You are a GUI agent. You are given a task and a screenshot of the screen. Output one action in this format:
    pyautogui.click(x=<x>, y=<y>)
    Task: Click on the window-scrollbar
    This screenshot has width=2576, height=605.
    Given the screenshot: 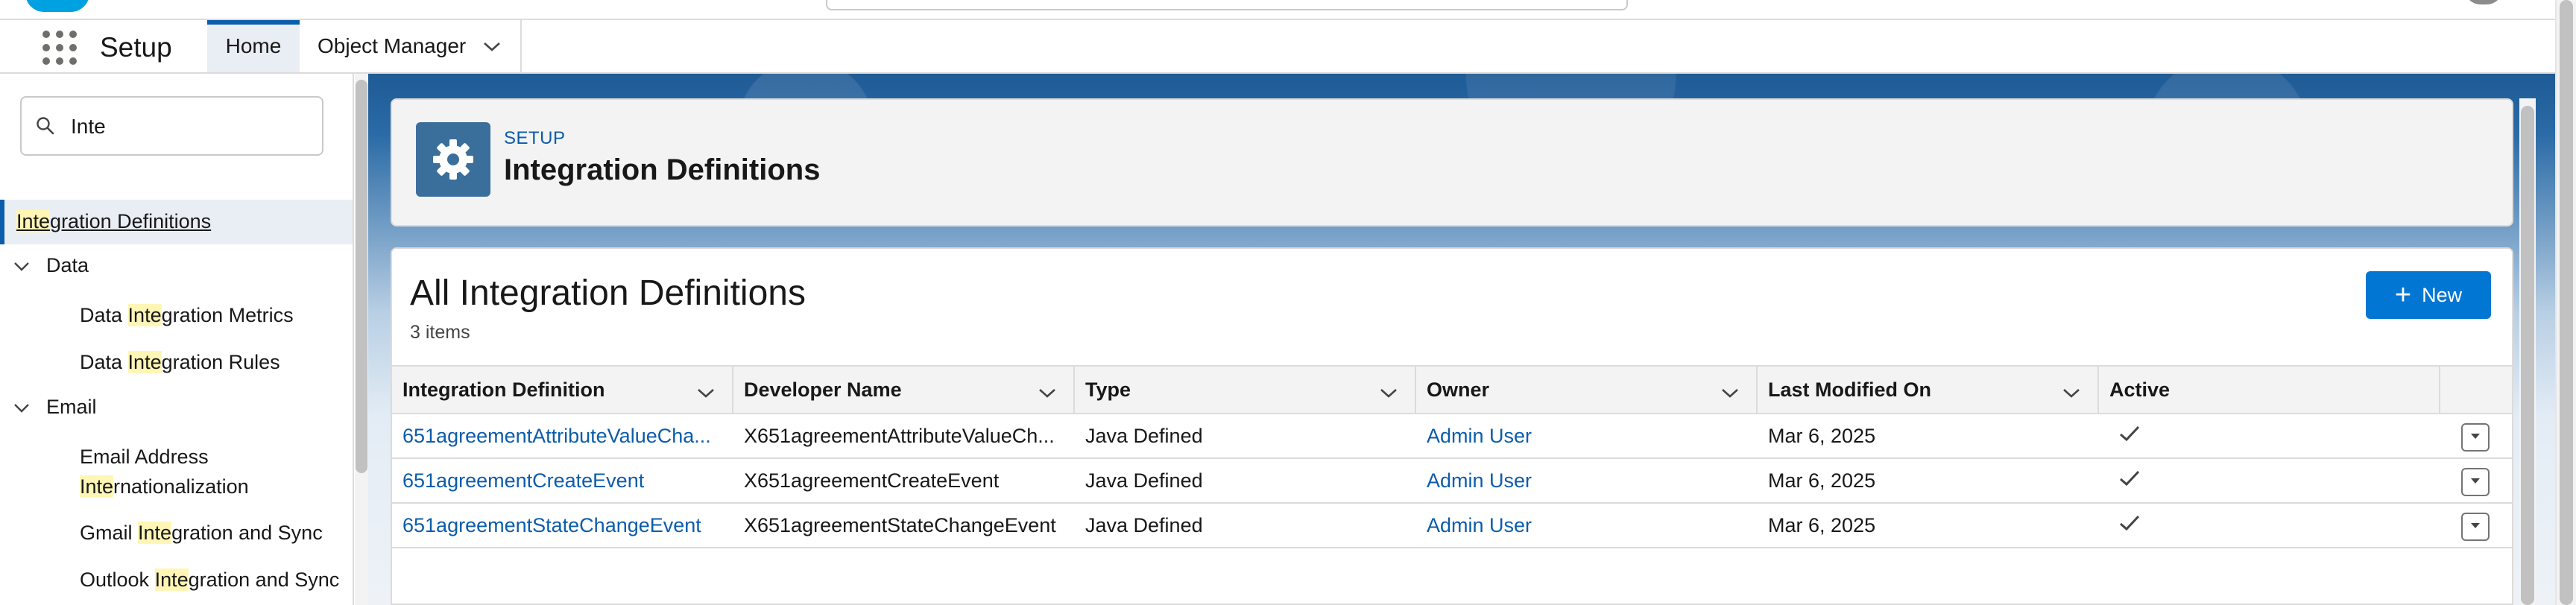 What is the action you would take?
    pyautogui.click(x=2565, y=303)
    